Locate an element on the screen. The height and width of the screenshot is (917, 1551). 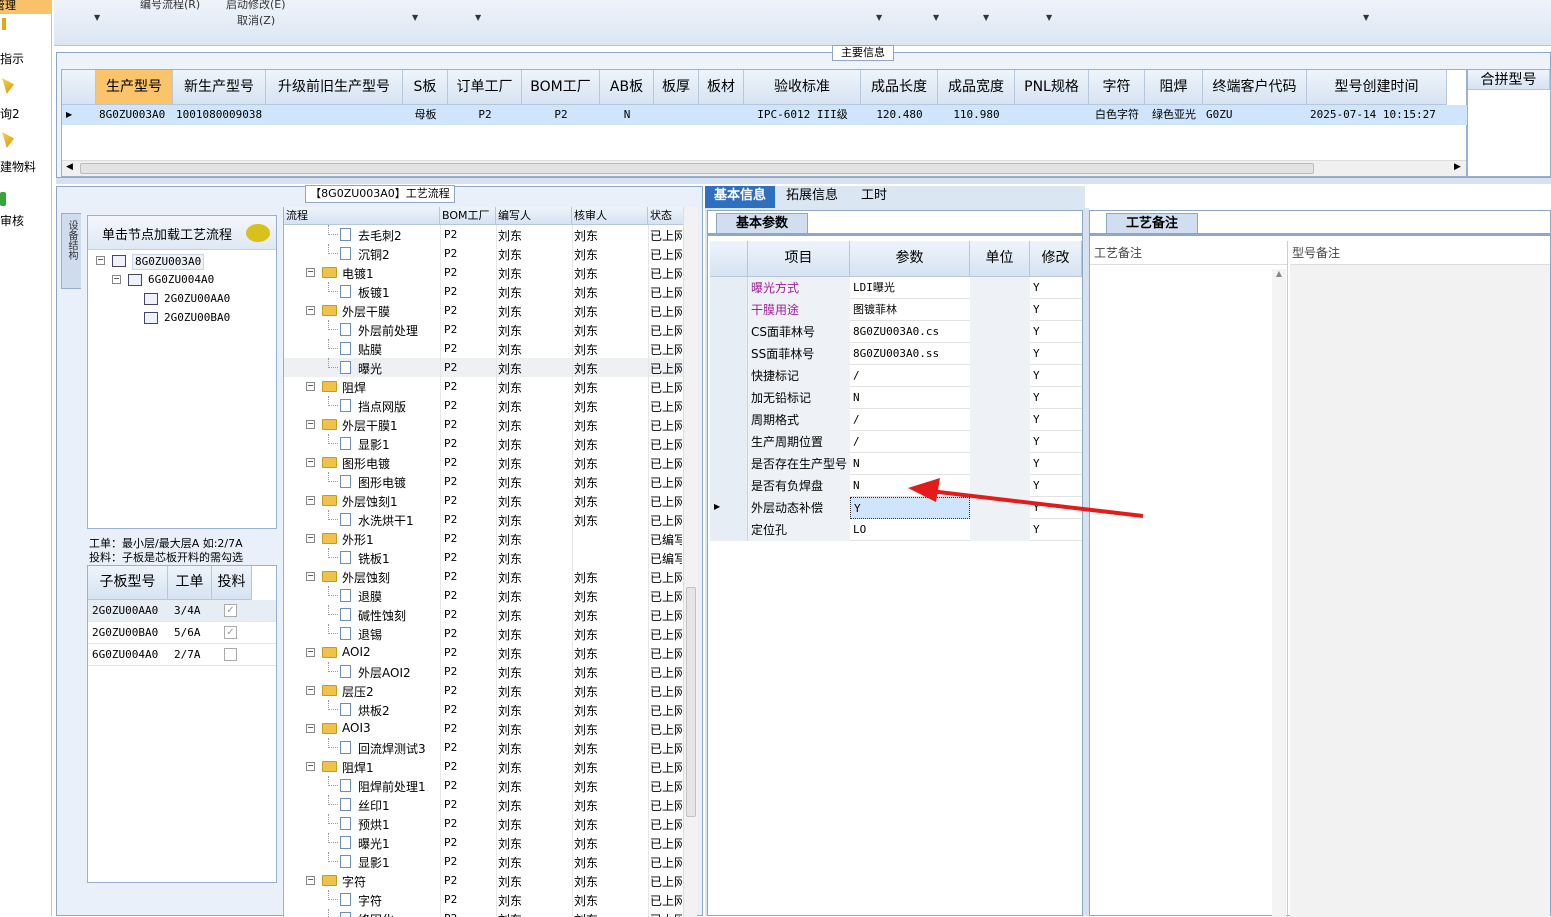
flow-row: 沉铜2 P2 刘东 刘东 已上网 is located at coordinates (483, 253).